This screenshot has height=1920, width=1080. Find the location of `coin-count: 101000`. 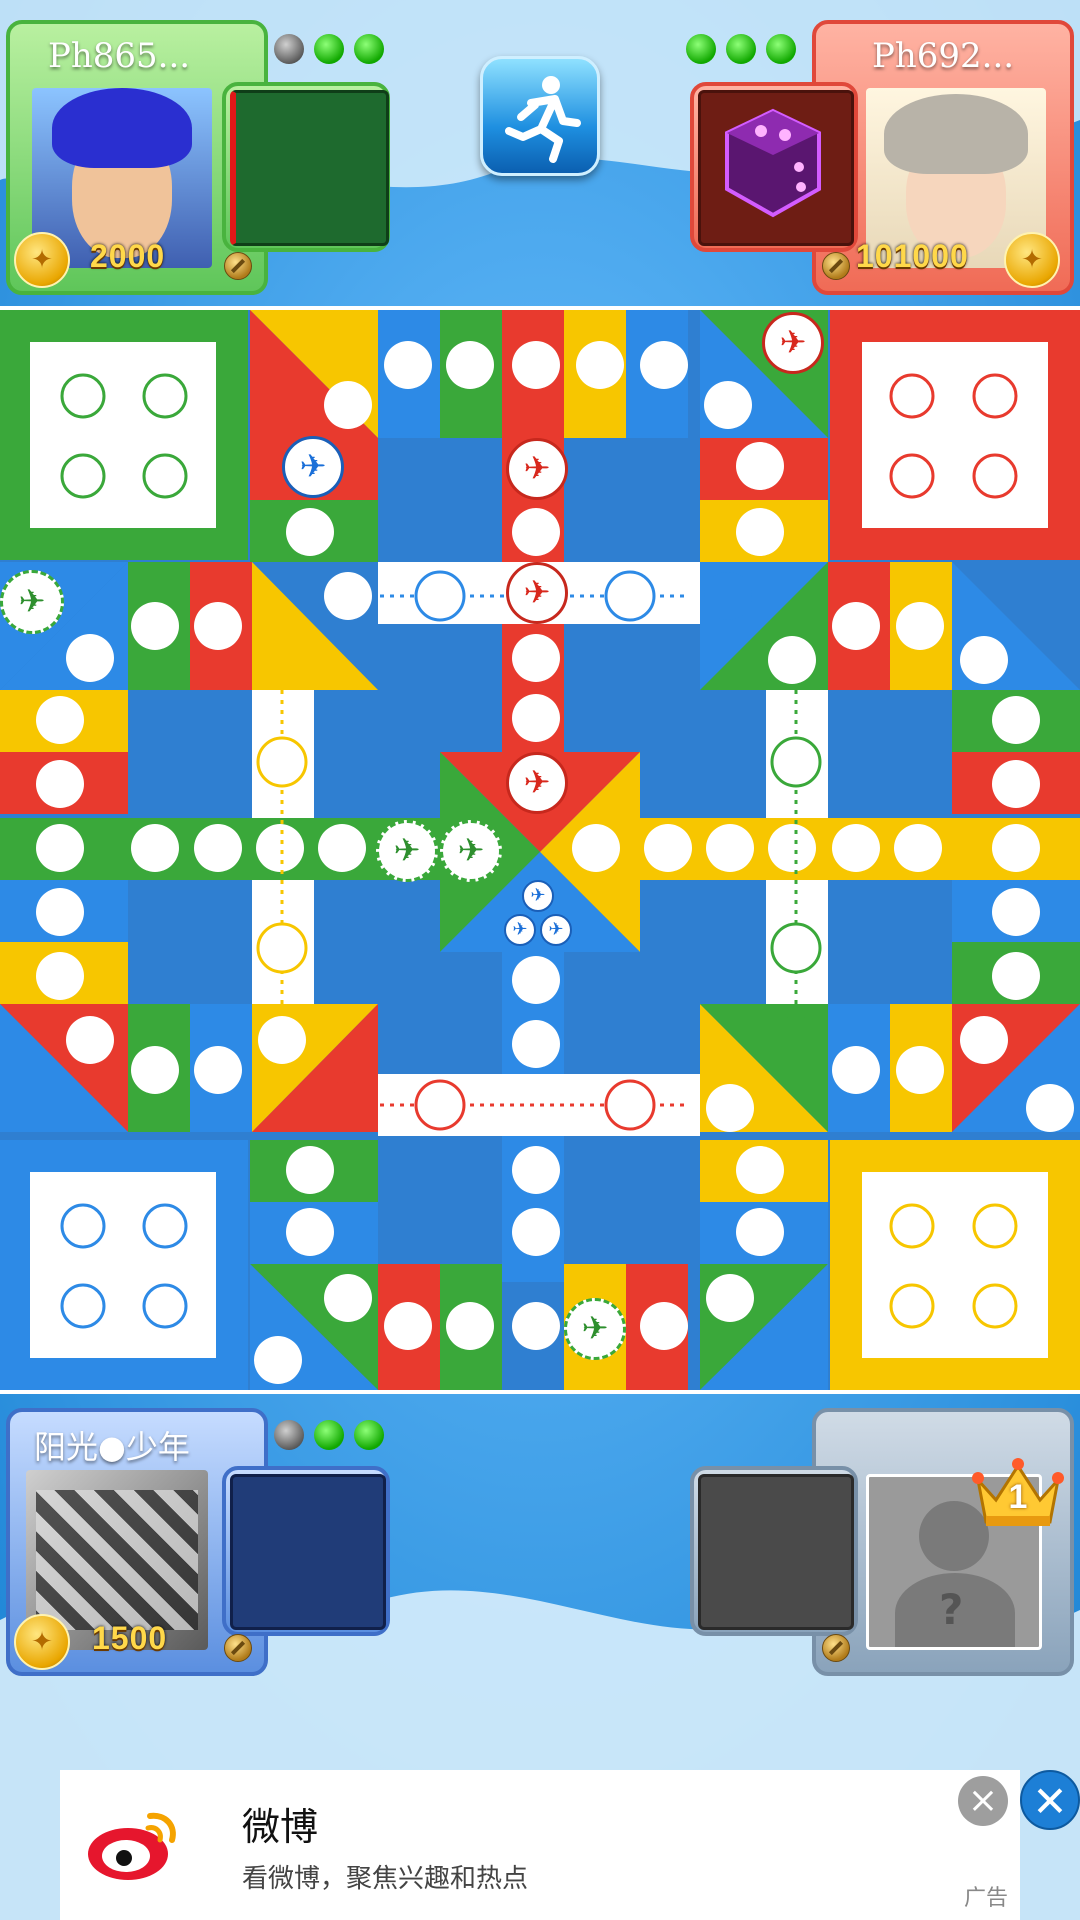

coin-count: 101000 is located at coordinates (912, 256).